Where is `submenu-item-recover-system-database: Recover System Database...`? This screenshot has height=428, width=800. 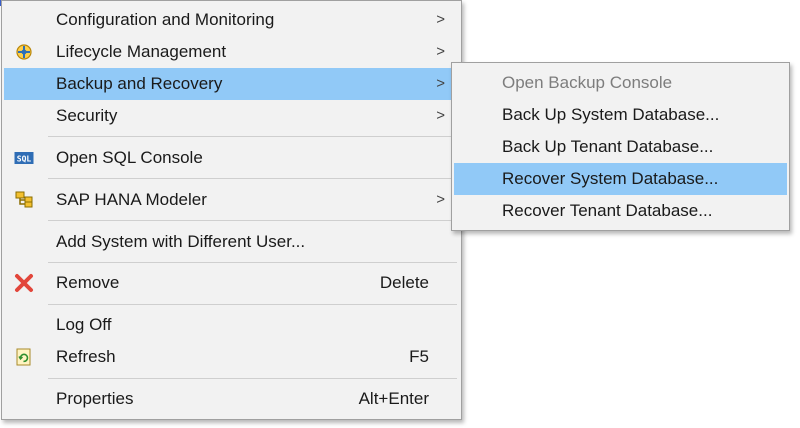 submenu-item-recover-system-database: Recover System Database... is located at coordinates (620, 179).